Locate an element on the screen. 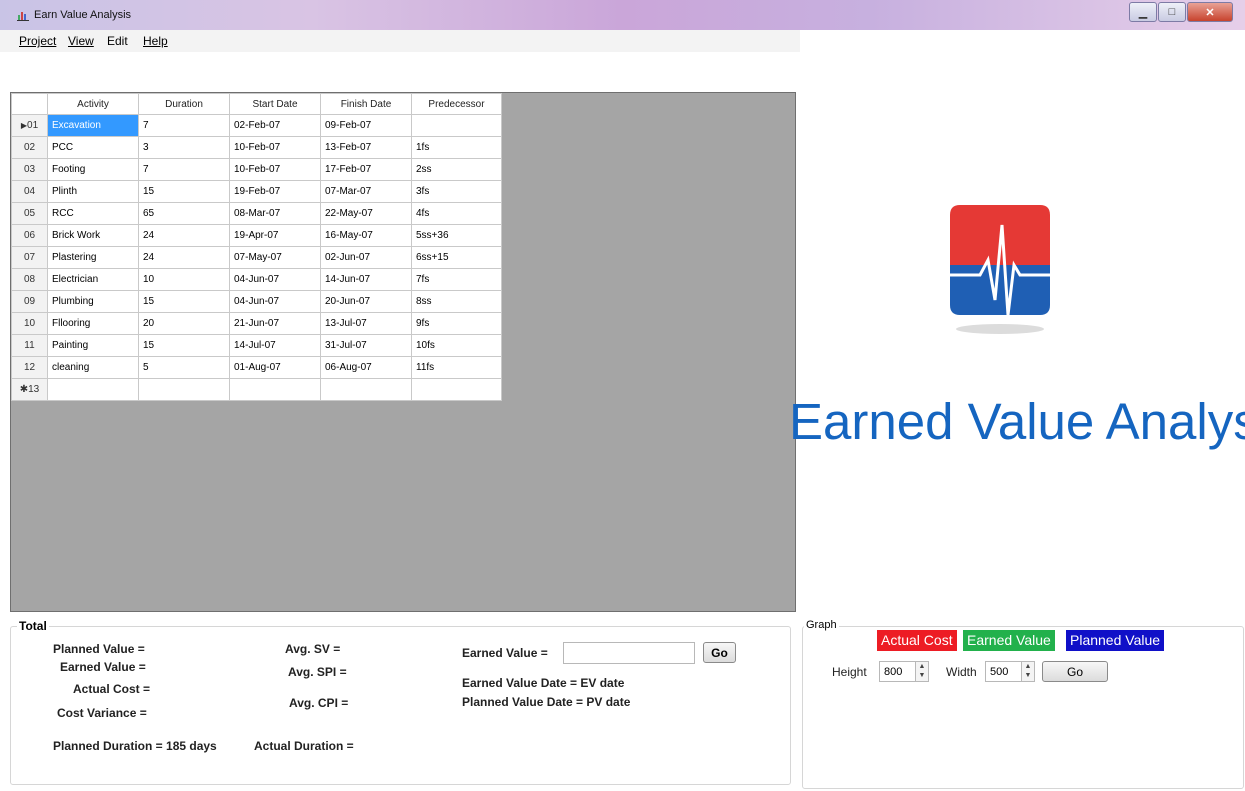  table-row: ▶01 Excavation 7 02-Feb-07 09-Feb-07 is located at coordinates (256, 125).